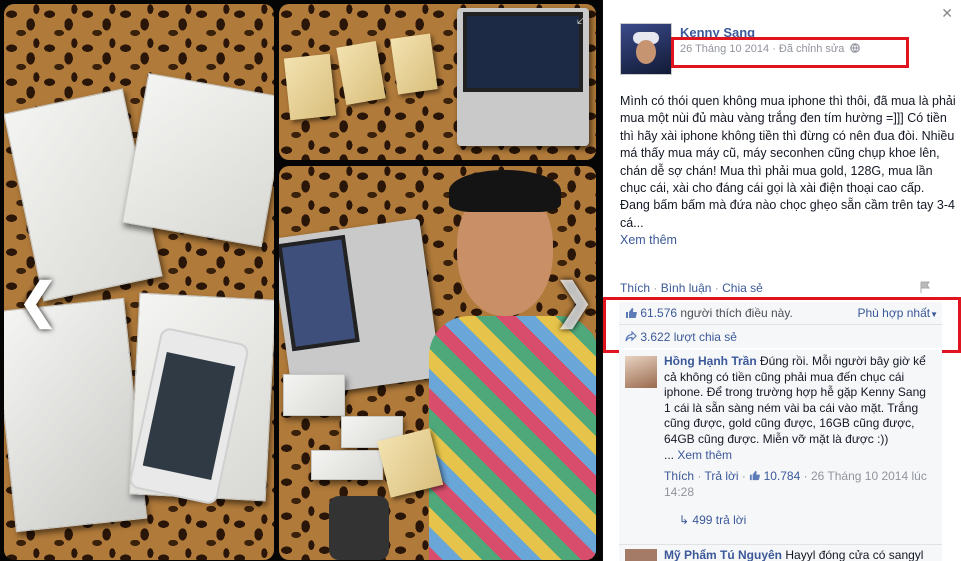 This screenshot has height=561, width=961. I want to click on close-icon: ✕, so click(947, 13).